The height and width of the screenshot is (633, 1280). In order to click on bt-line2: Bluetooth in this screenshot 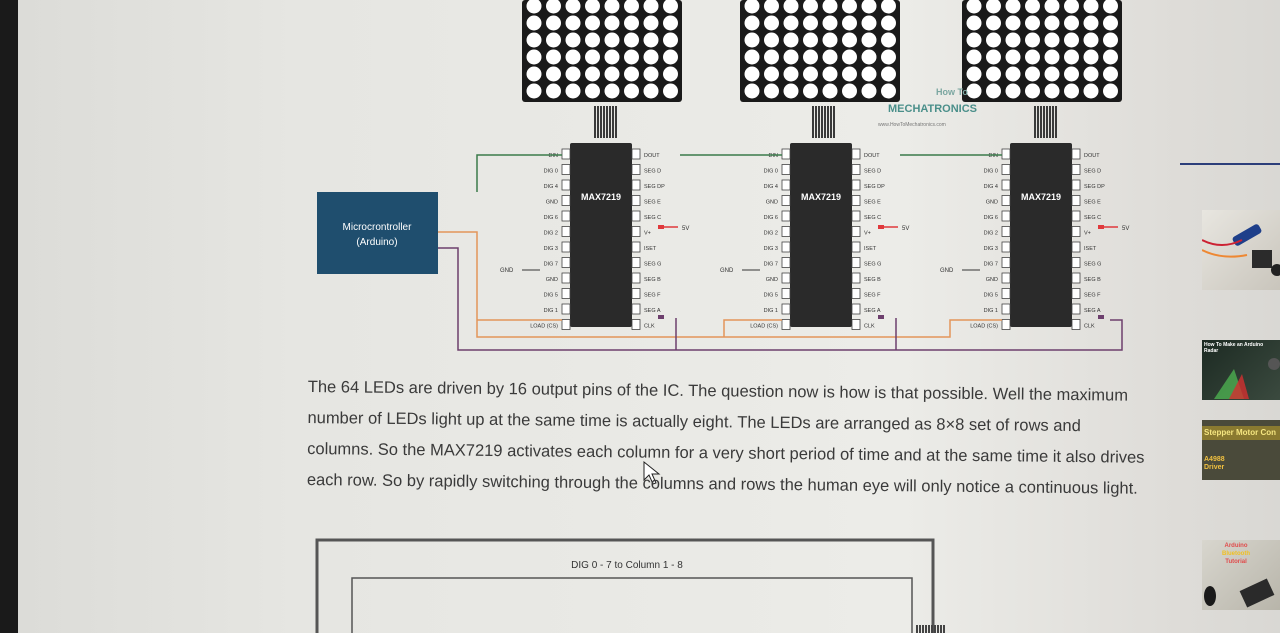, I will do `click(1236, 554)`.